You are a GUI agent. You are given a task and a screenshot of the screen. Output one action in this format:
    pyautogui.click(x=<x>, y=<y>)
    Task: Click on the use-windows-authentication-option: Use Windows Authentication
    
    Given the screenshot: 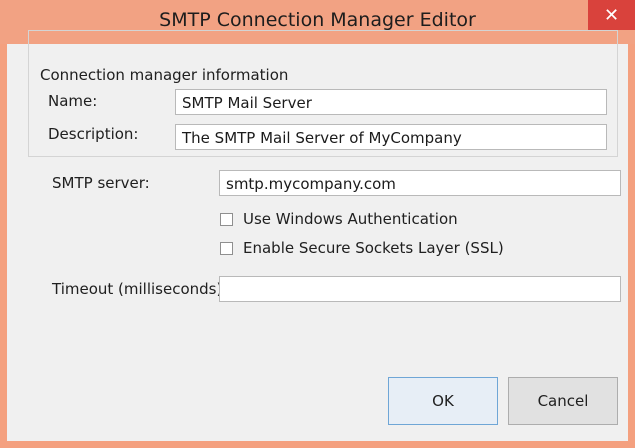 What is the action you would take?
    pyautogui.click(x=339, y=219)
    